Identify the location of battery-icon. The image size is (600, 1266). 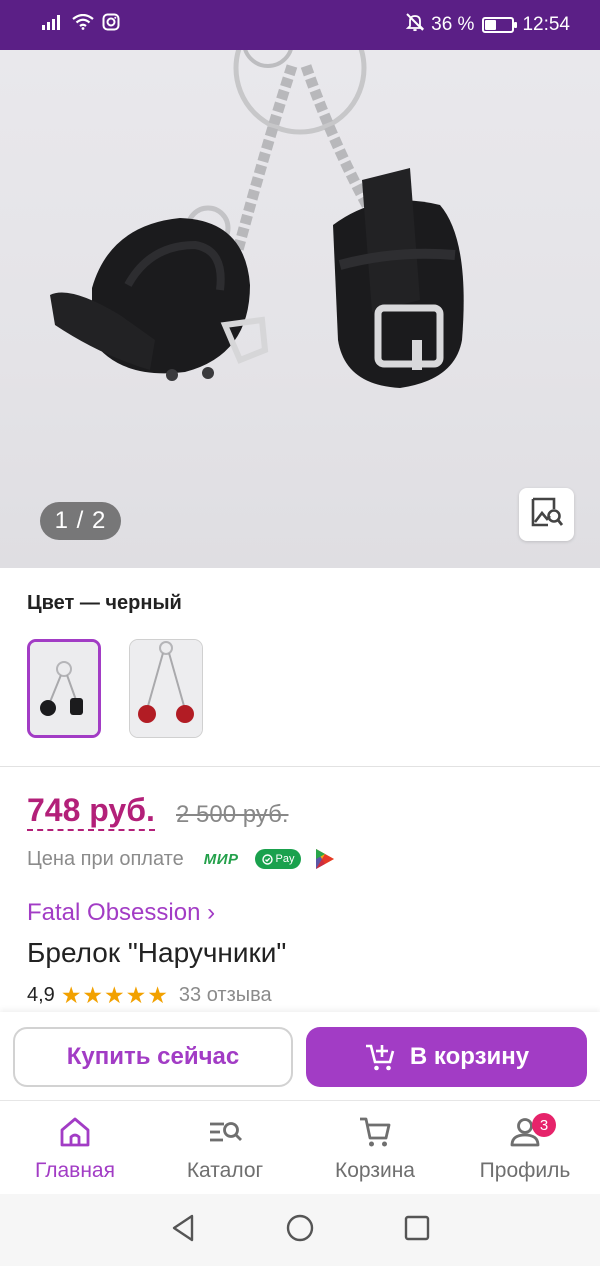
(500, 25).